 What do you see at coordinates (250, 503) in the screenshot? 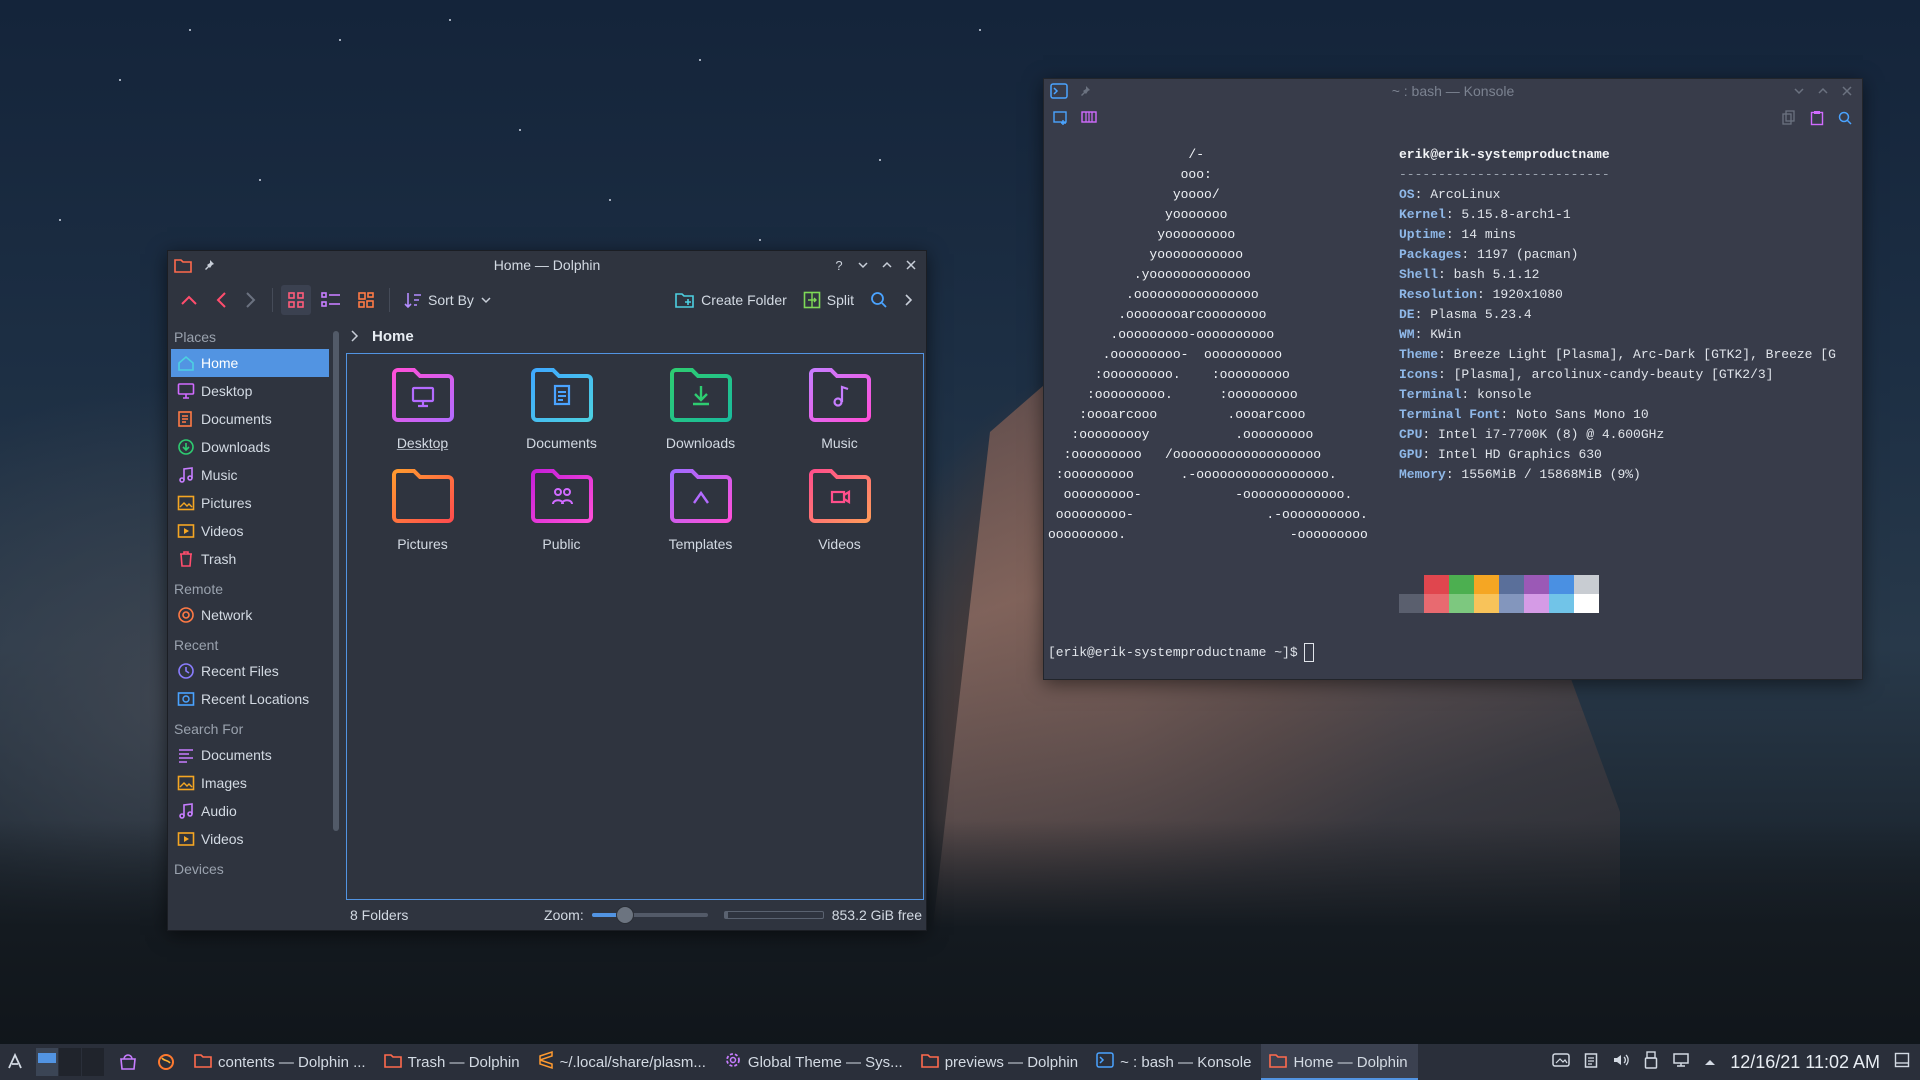
I see `places-item-pictures: Pictures` at bounding box center [250, 503].